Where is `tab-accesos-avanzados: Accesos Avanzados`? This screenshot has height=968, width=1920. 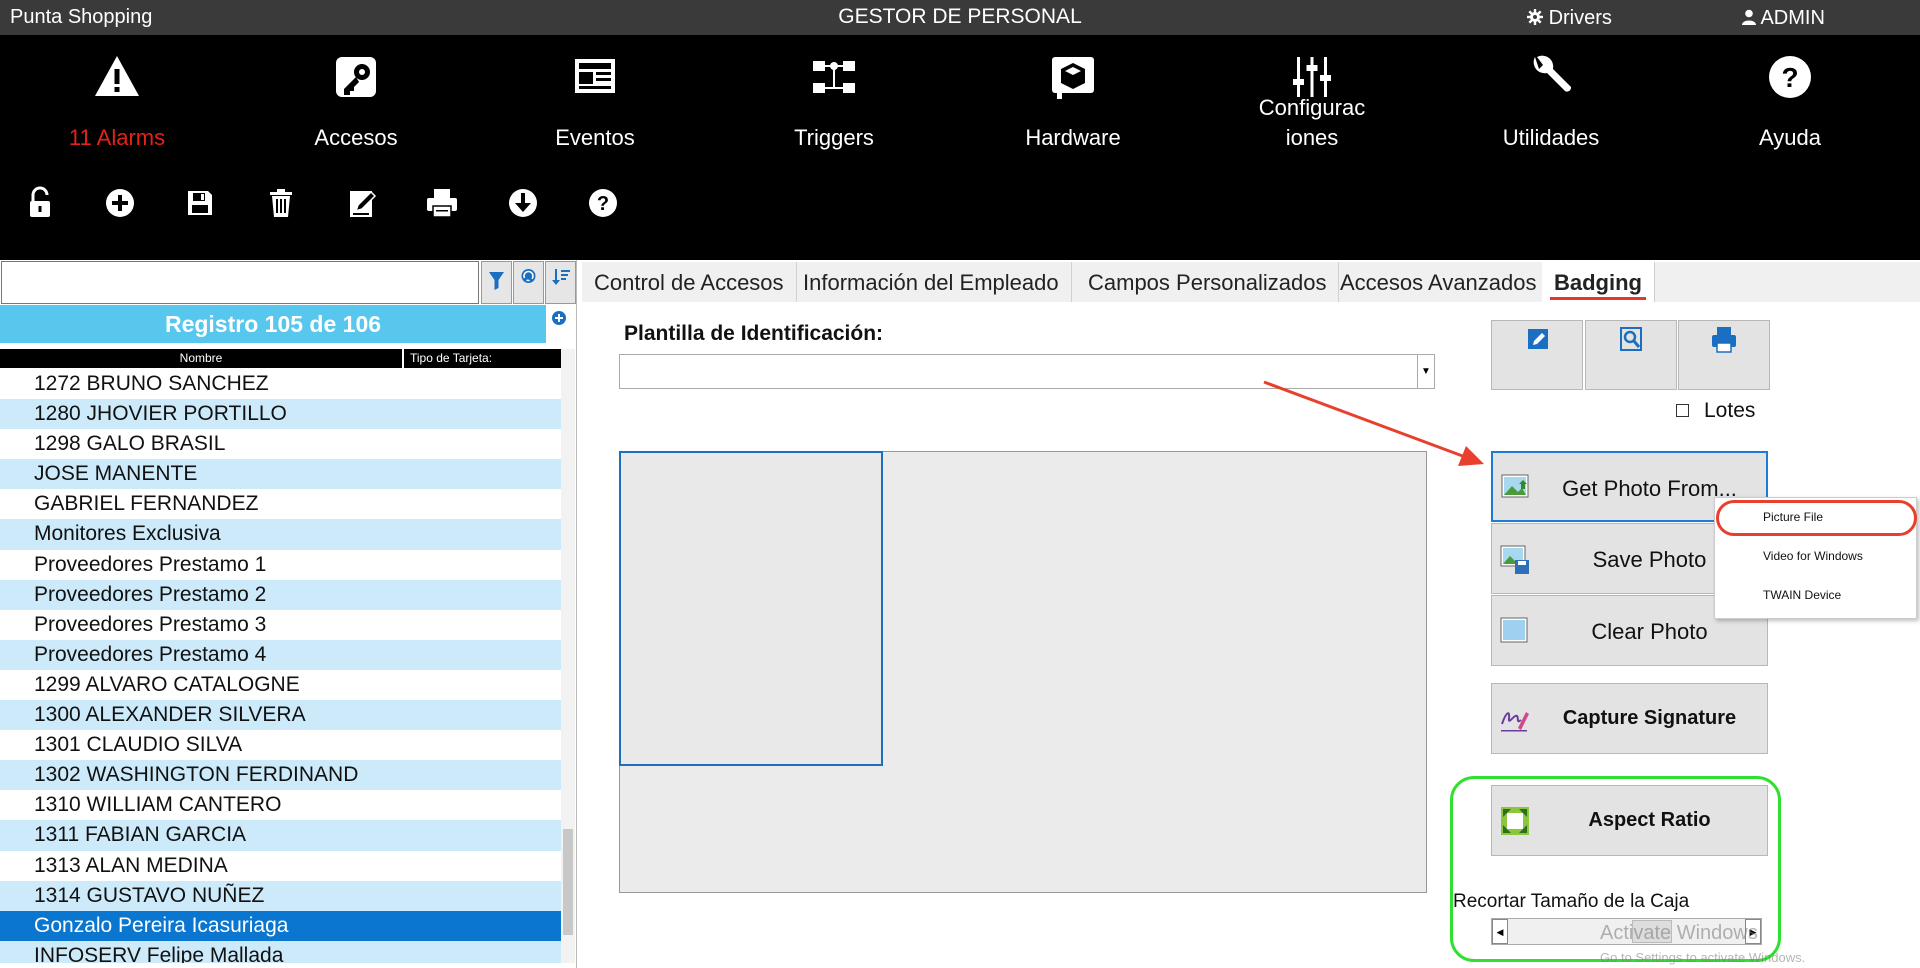 tab-accesos-avanzados: Accesos Avanzados is located at coordinates (1439, 282).